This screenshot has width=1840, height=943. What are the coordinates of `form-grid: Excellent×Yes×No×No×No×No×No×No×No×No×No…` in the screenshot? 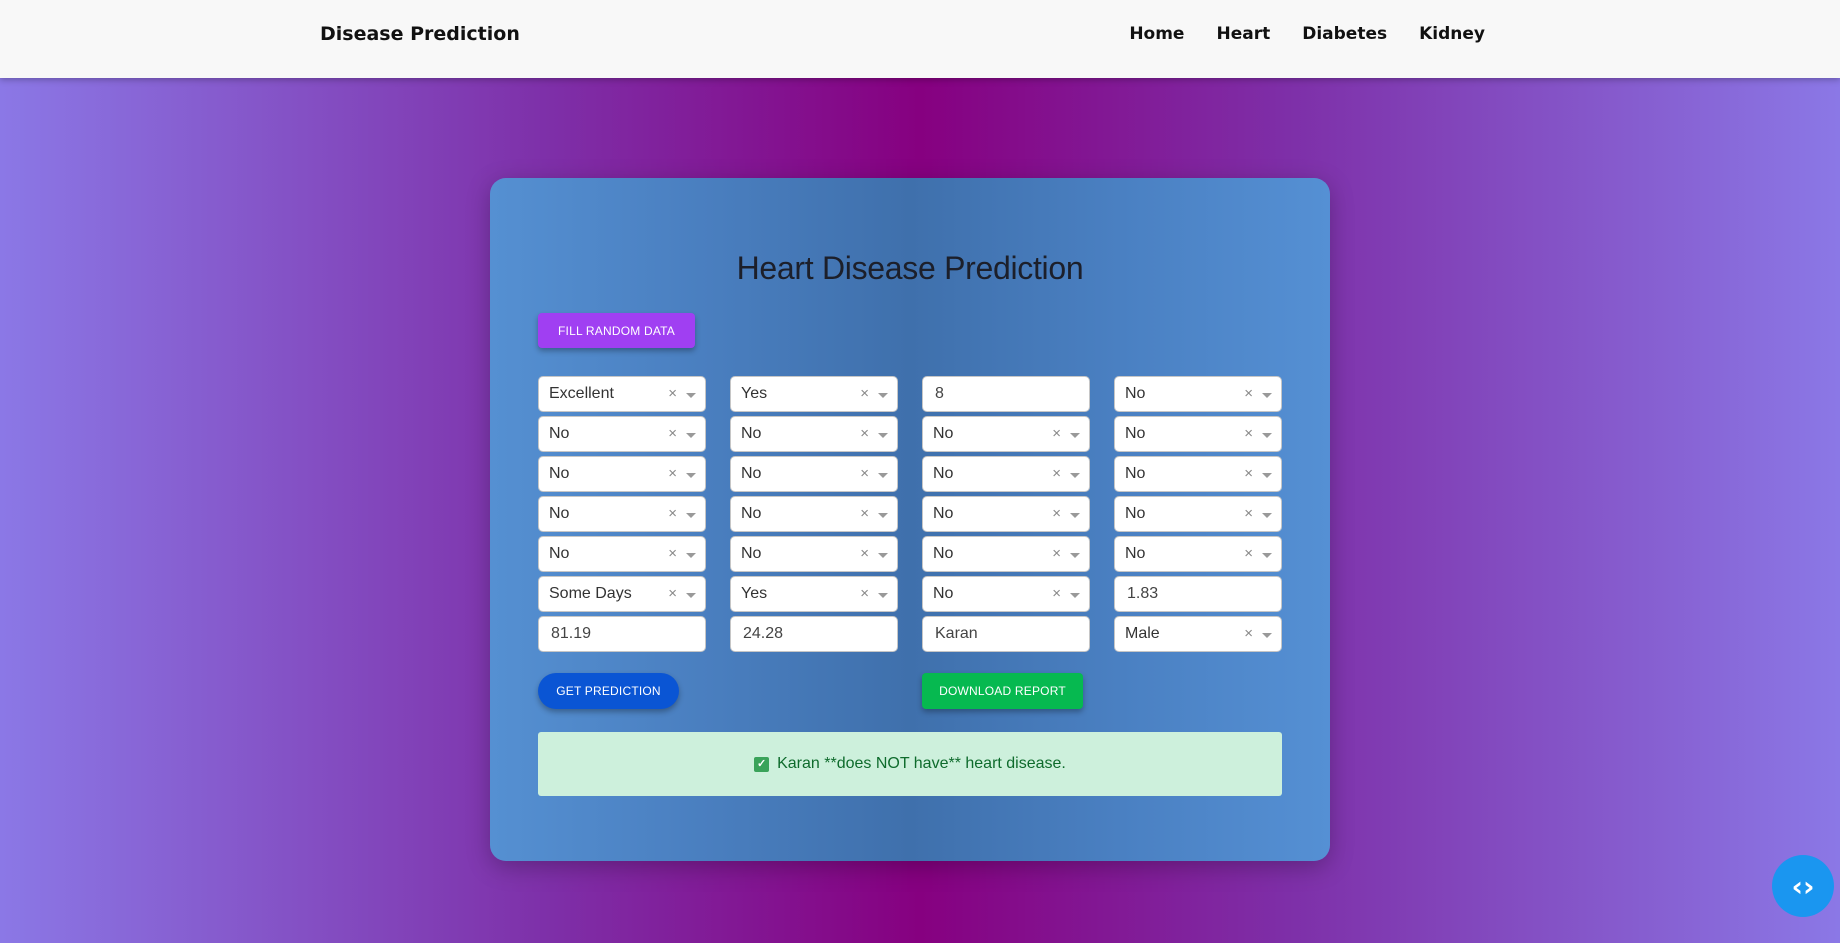 It's located at (910, 514).